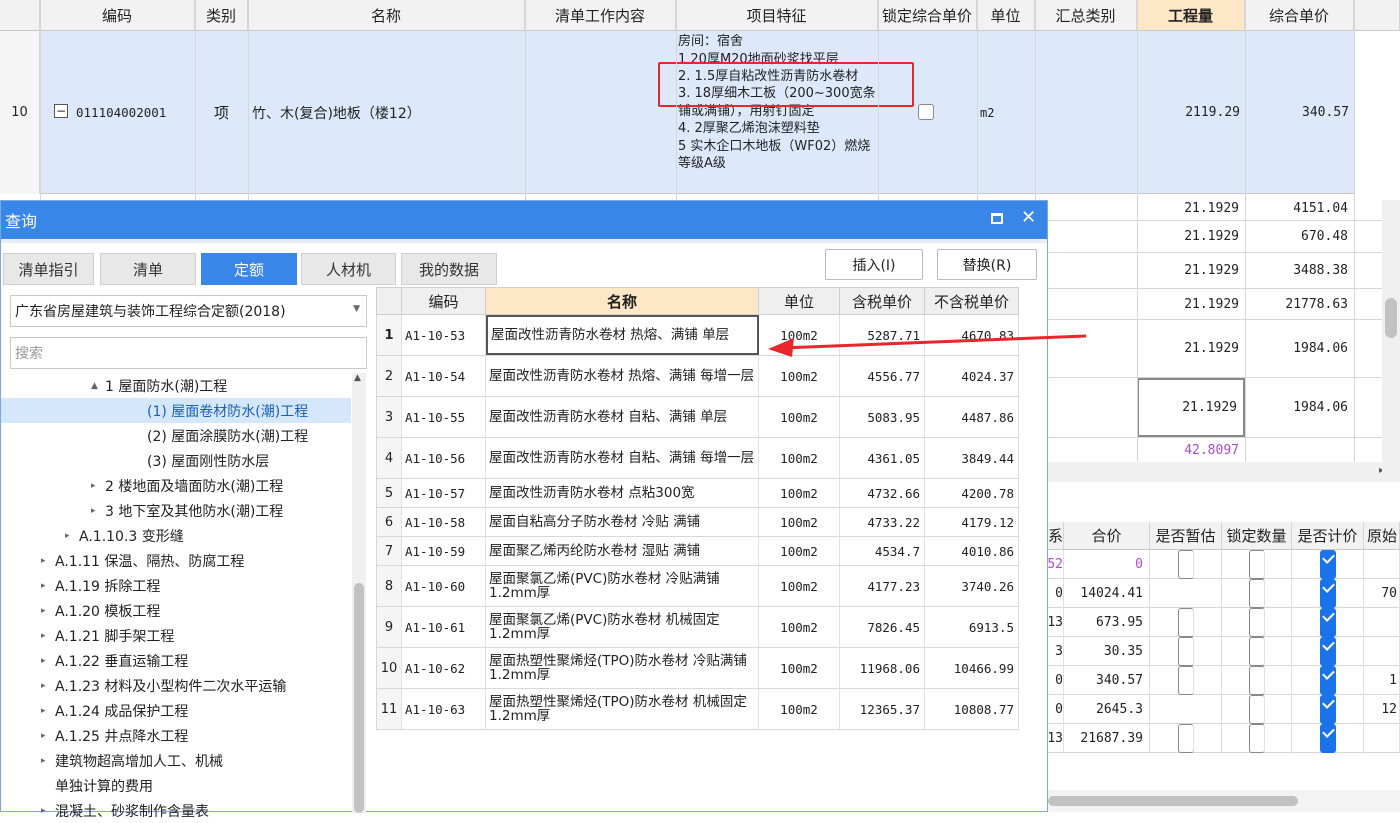 Image resolution: width=1400 pixels, height=823 pixels. What do you see at coordinates (1107, 593) in the screenshot?
I see `total-cell: 14024.41` at bounding box center [1107, 593].